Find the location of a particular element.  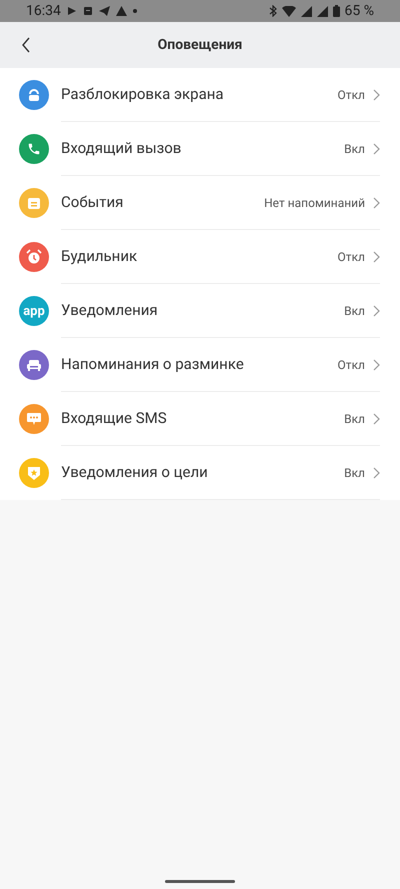

row-label: Напоминания о разминке is located at coordinates (153, 365).